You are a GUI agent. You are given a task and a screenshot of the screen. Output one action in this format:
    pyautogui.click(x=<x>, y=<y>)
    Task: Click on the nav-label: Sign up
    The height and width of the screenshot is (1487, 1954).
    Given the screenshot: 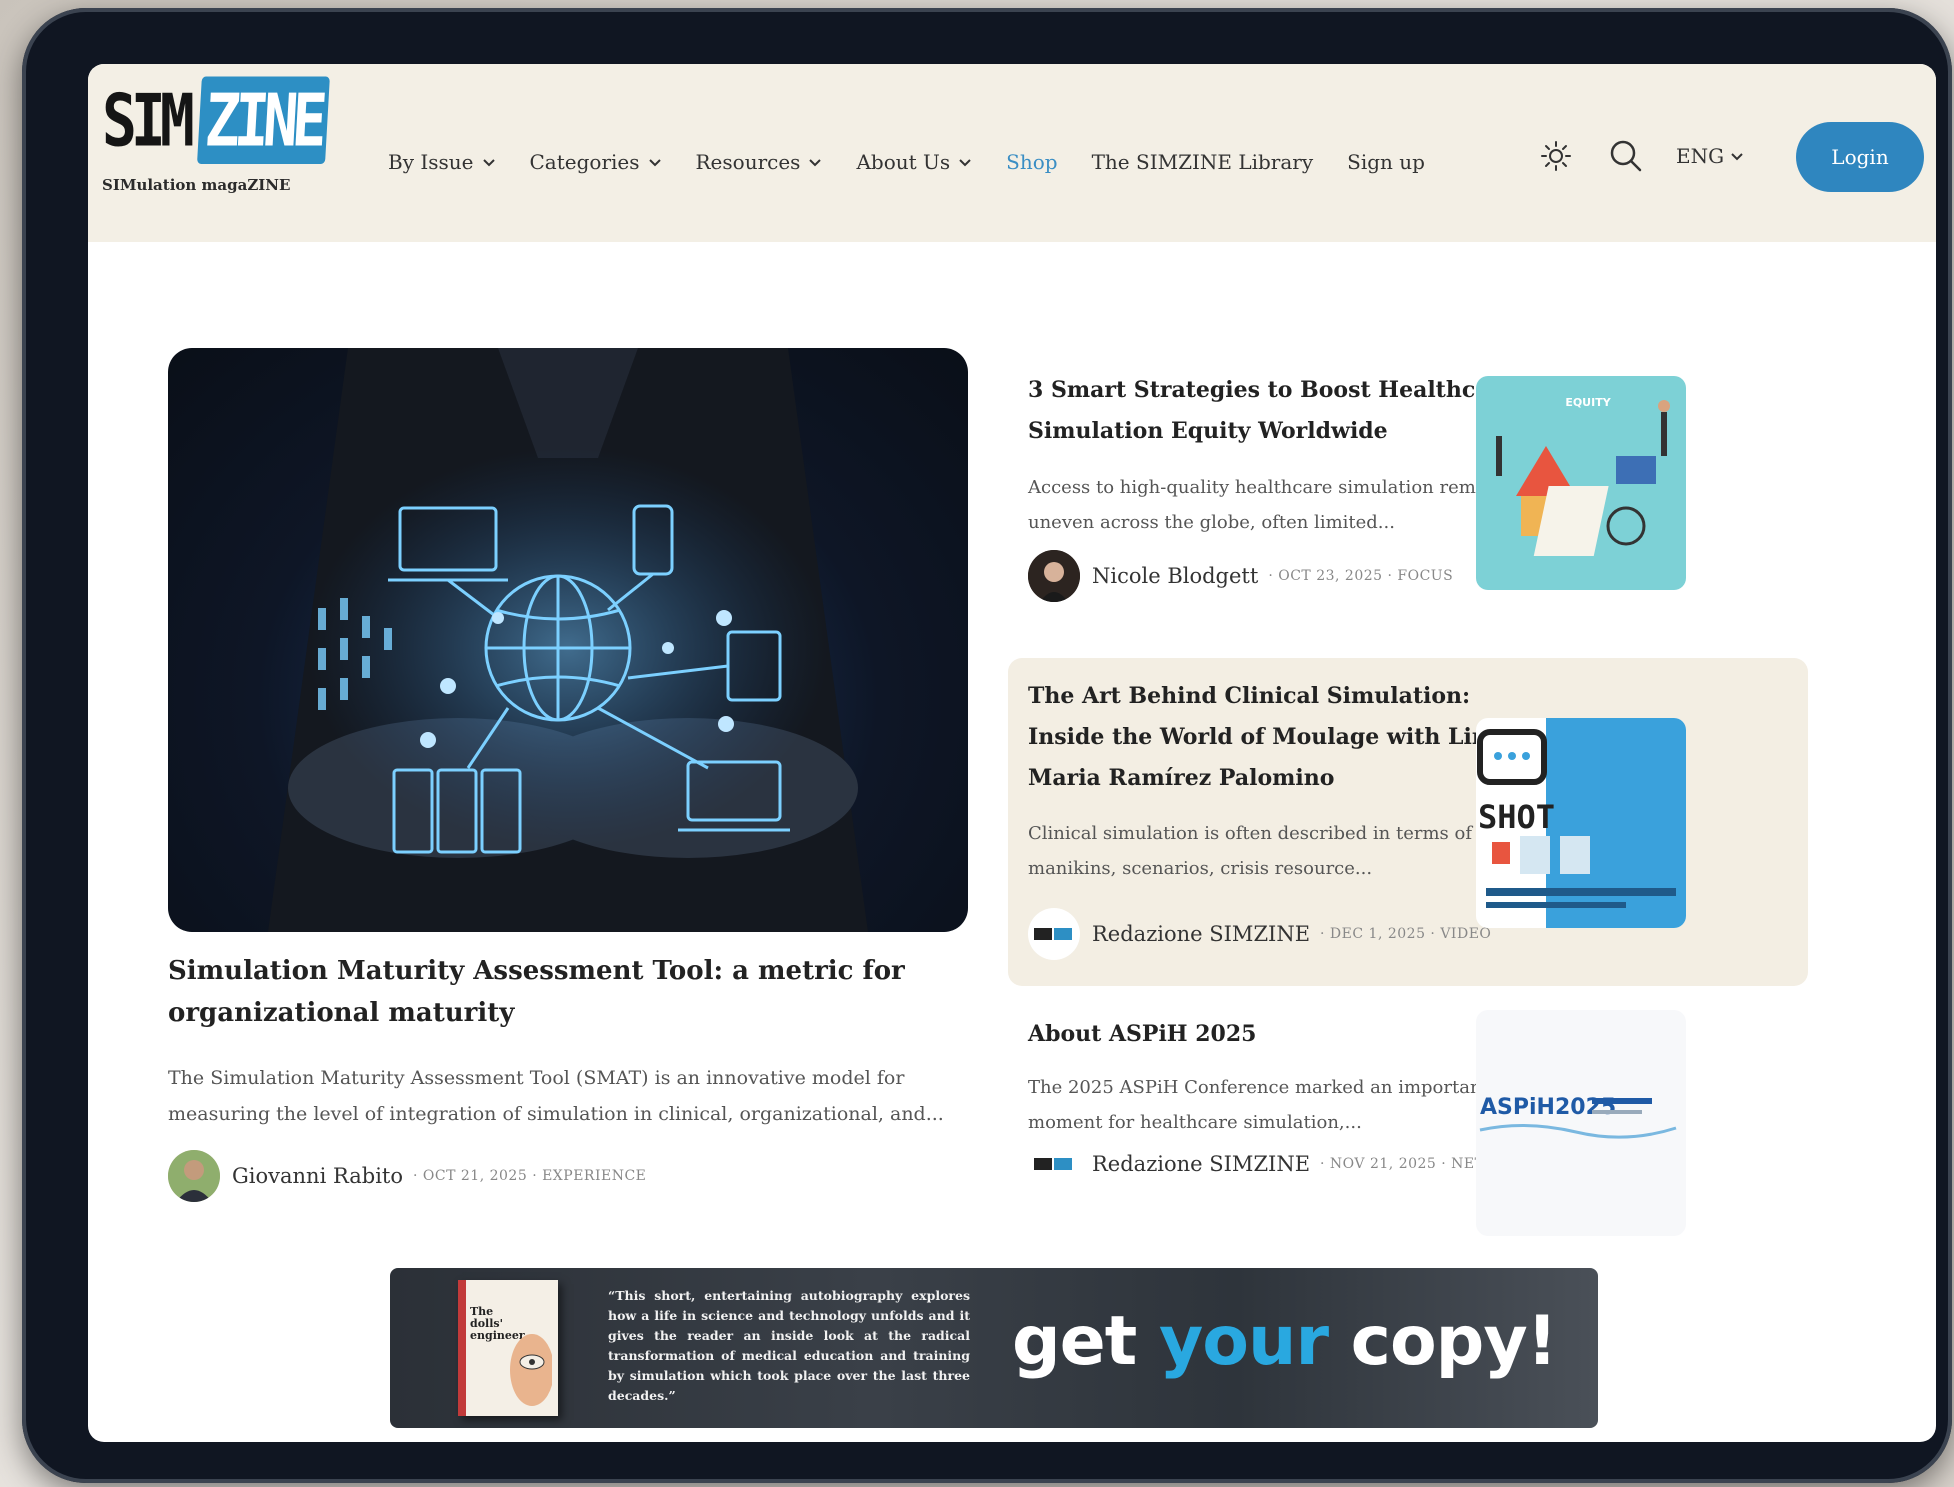 What is the action you would take?
    pyautogui.click(x=1386, y=162)
    